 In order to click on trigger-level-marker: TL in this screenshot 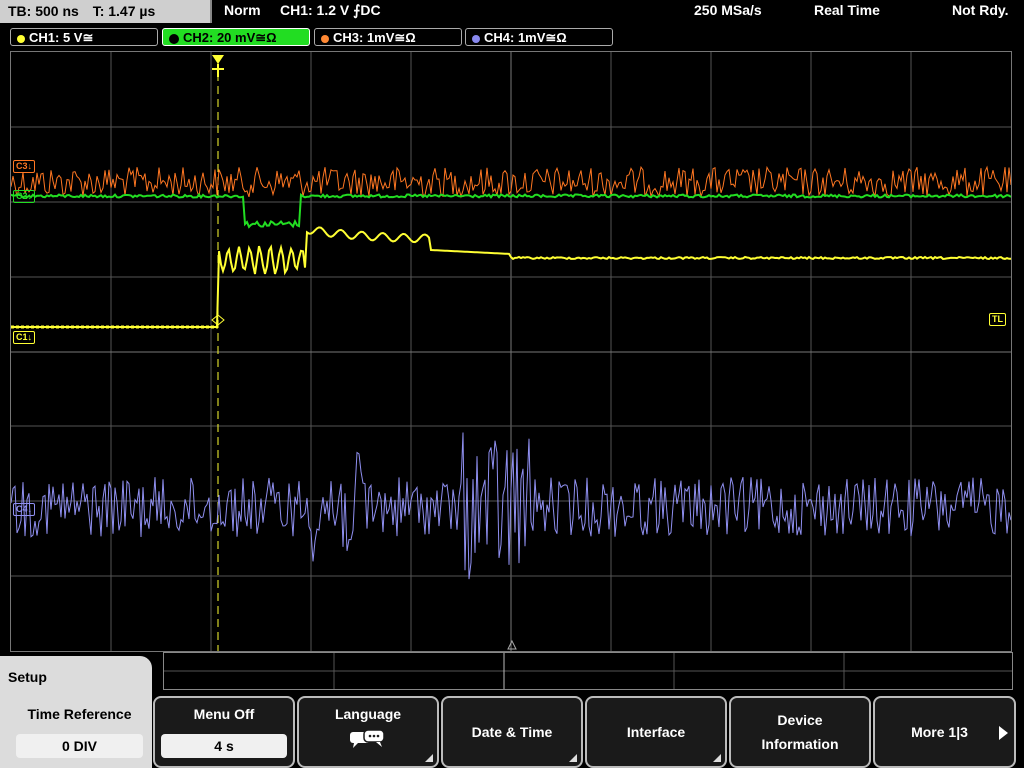, I will do `click(997, 319)`.